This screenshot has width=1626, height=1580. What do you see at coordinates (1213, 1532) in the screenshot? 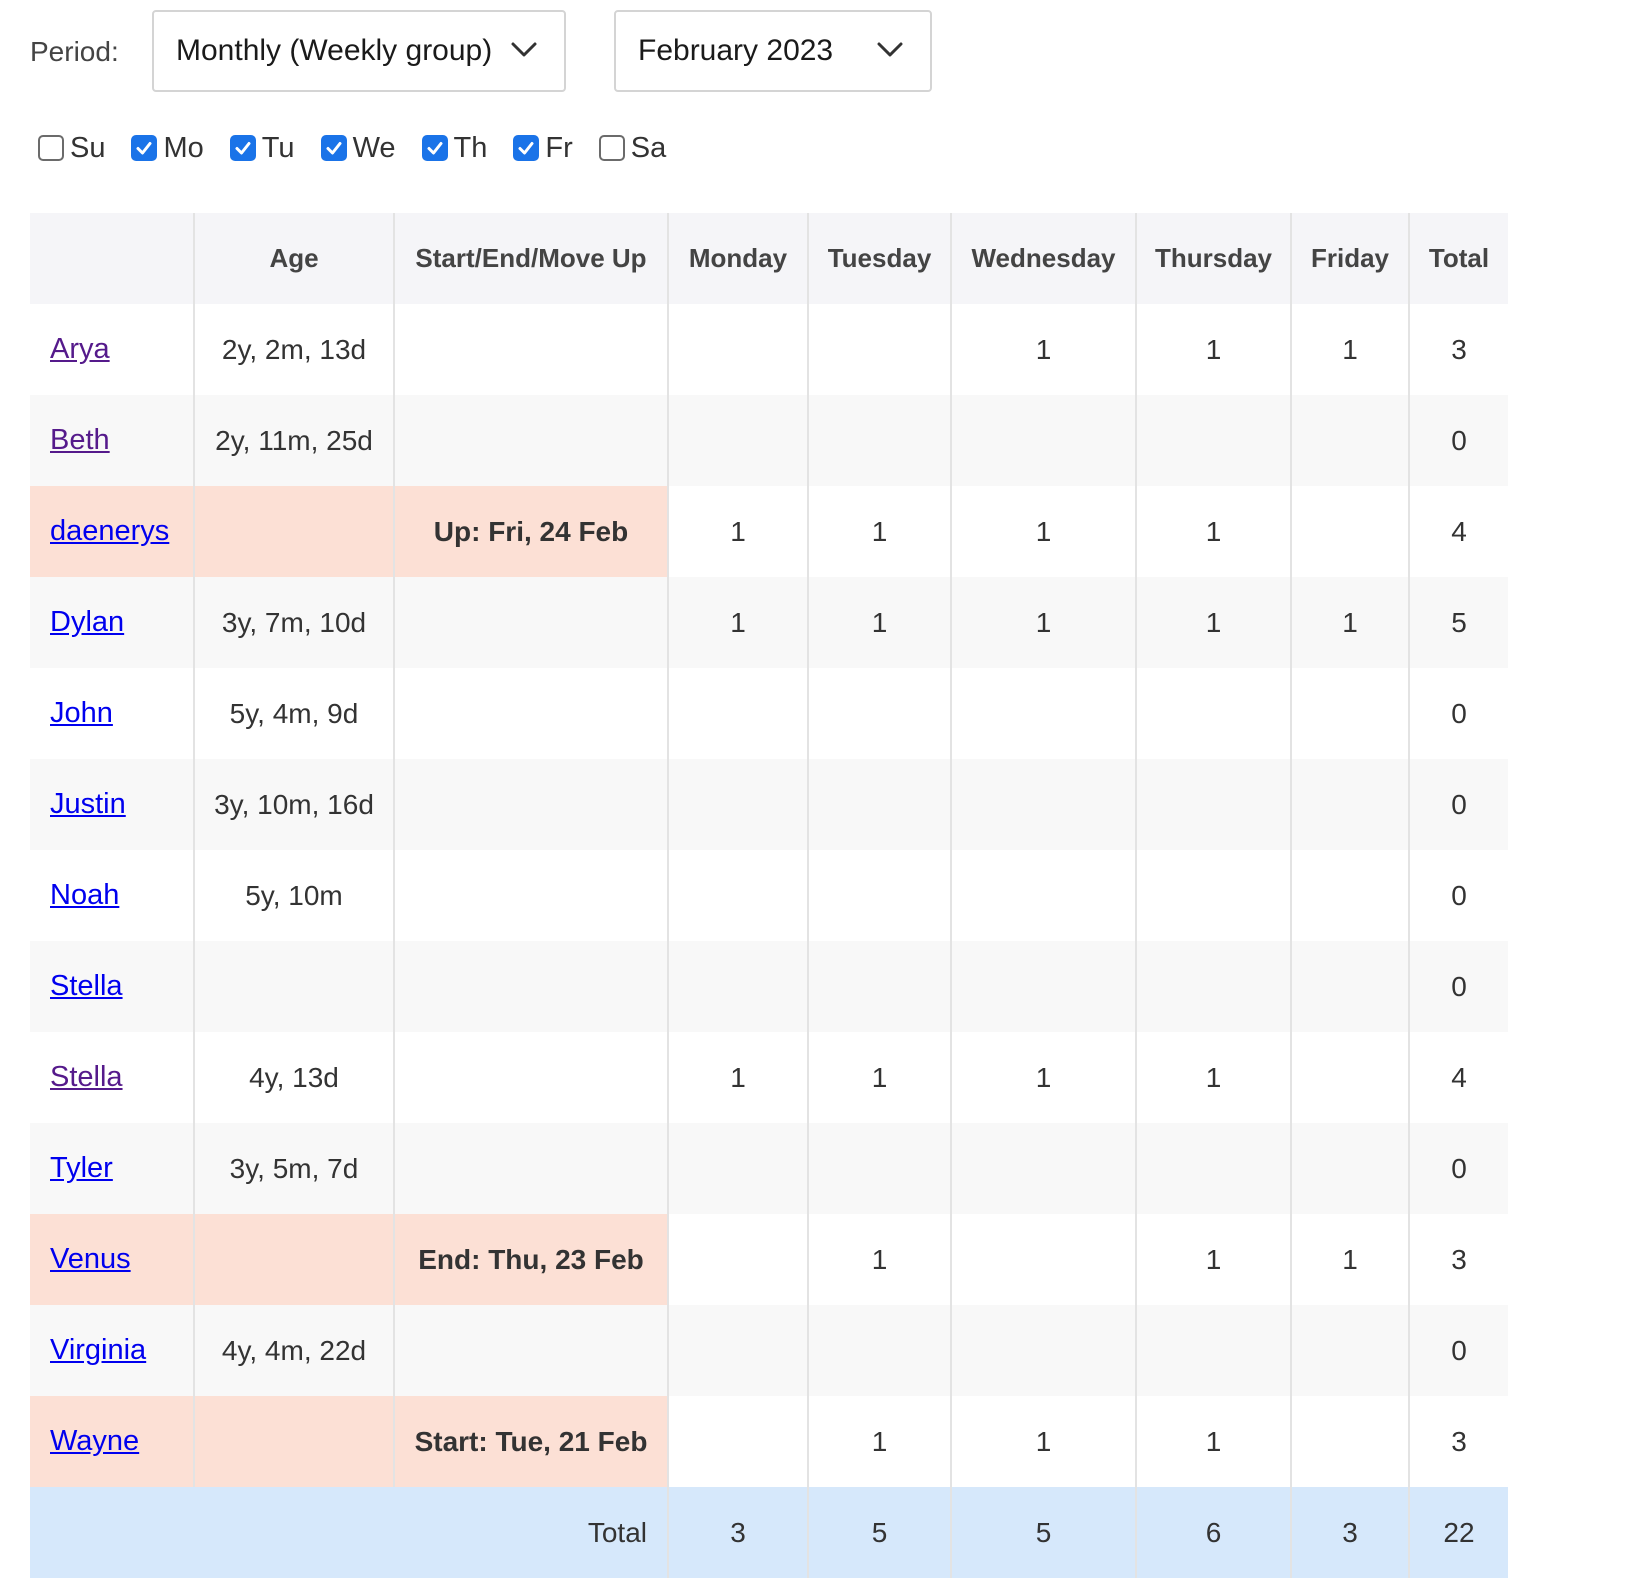
I see `total-thursday: 6` at bounding box center [1213, 1532].